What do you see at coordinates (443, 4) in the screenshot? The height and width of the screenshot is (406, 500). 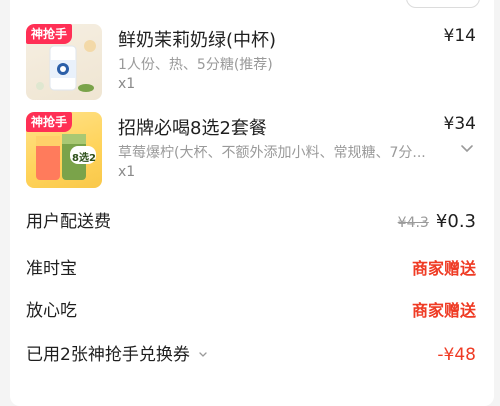 I see `top-button` at bounding box center [443, 4].